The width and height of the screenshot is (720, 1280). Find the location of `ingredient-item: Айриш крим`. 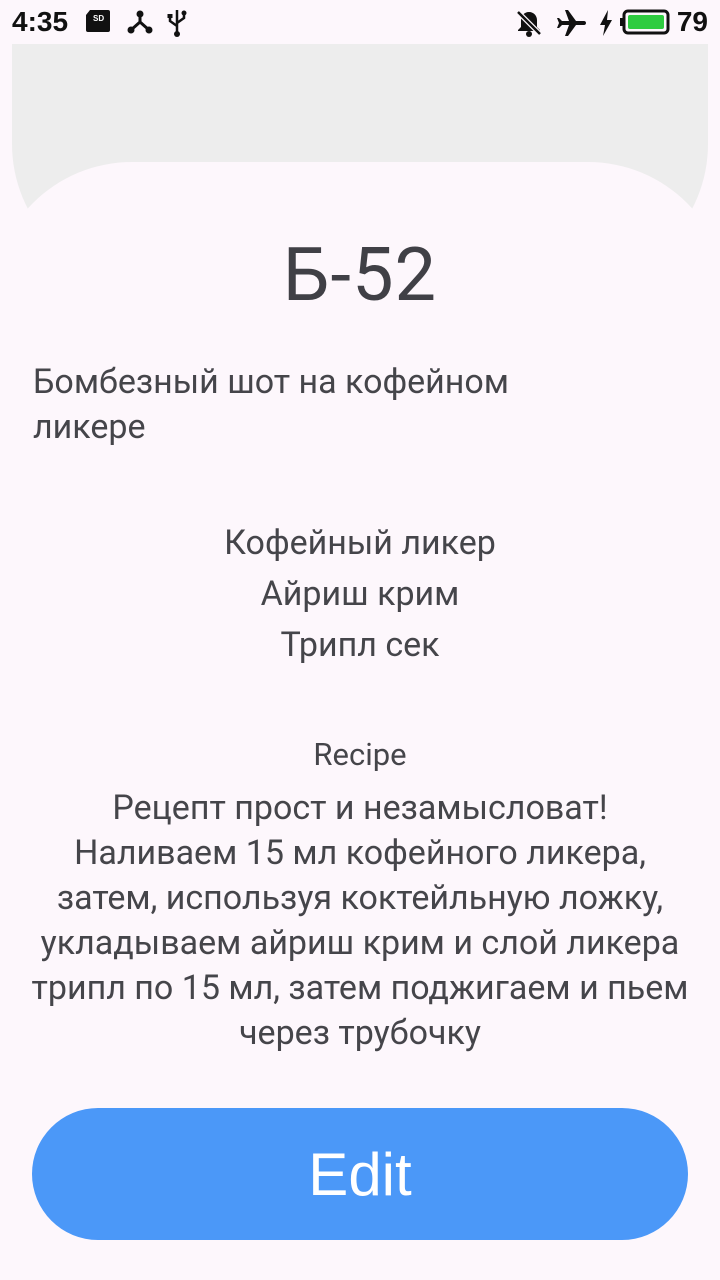

ingredient-item: Айриш крим is located at coordinates (360, 594).